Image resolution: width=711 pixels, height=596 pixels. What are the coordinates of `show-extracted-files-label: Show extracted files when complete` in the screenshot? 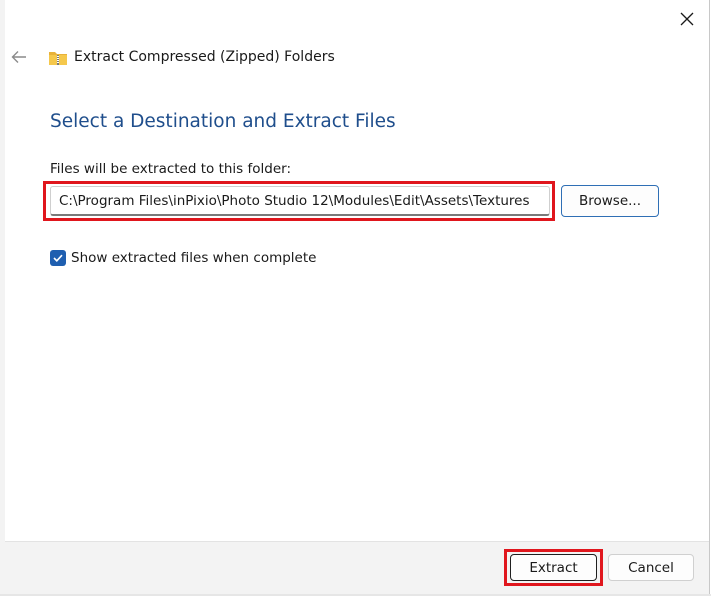 It's located at (194, 258).